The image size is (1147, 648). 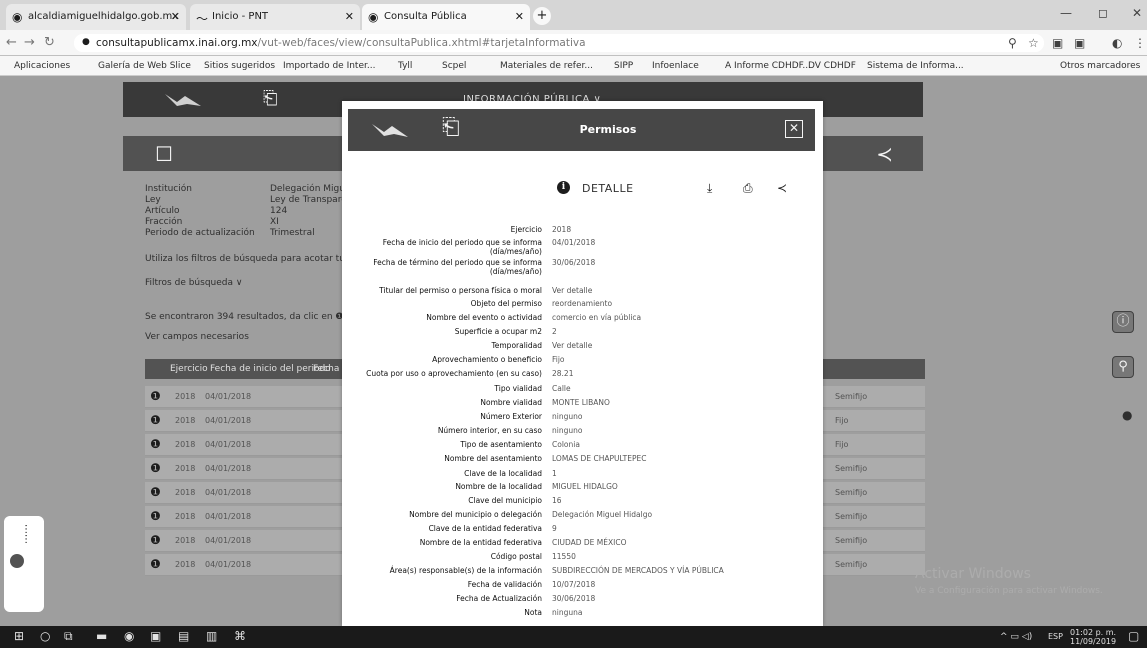 I want to click on browser-tab: 〜 Inicio - PNT ✕, so click(x=275, y=17).